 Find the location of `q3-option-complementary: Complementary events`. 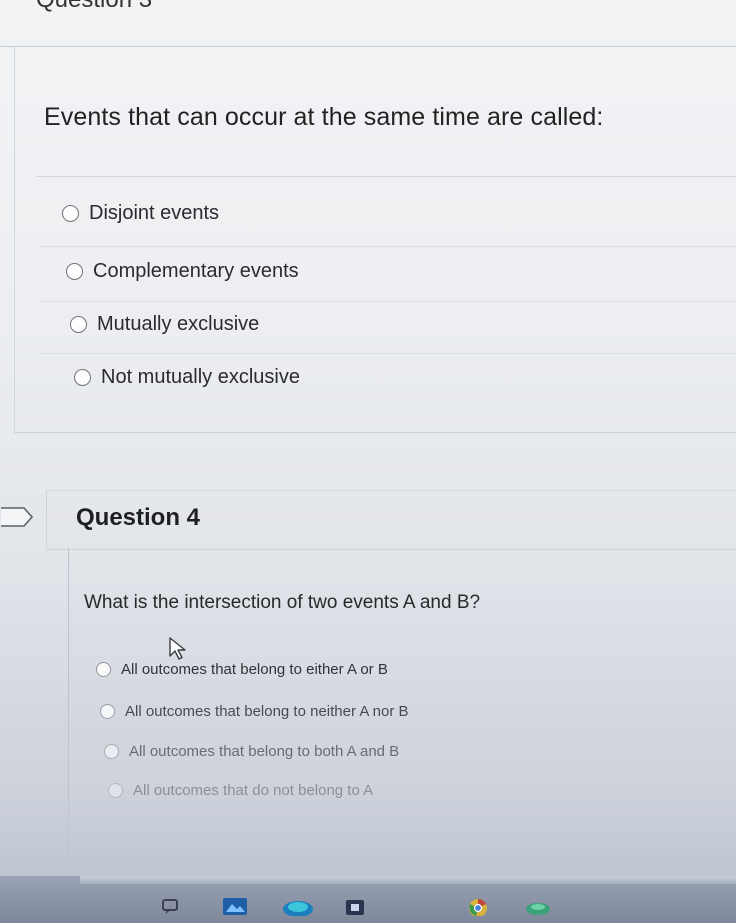

q3-option-complementary: Complementary events is located at coordinates (182, 271).